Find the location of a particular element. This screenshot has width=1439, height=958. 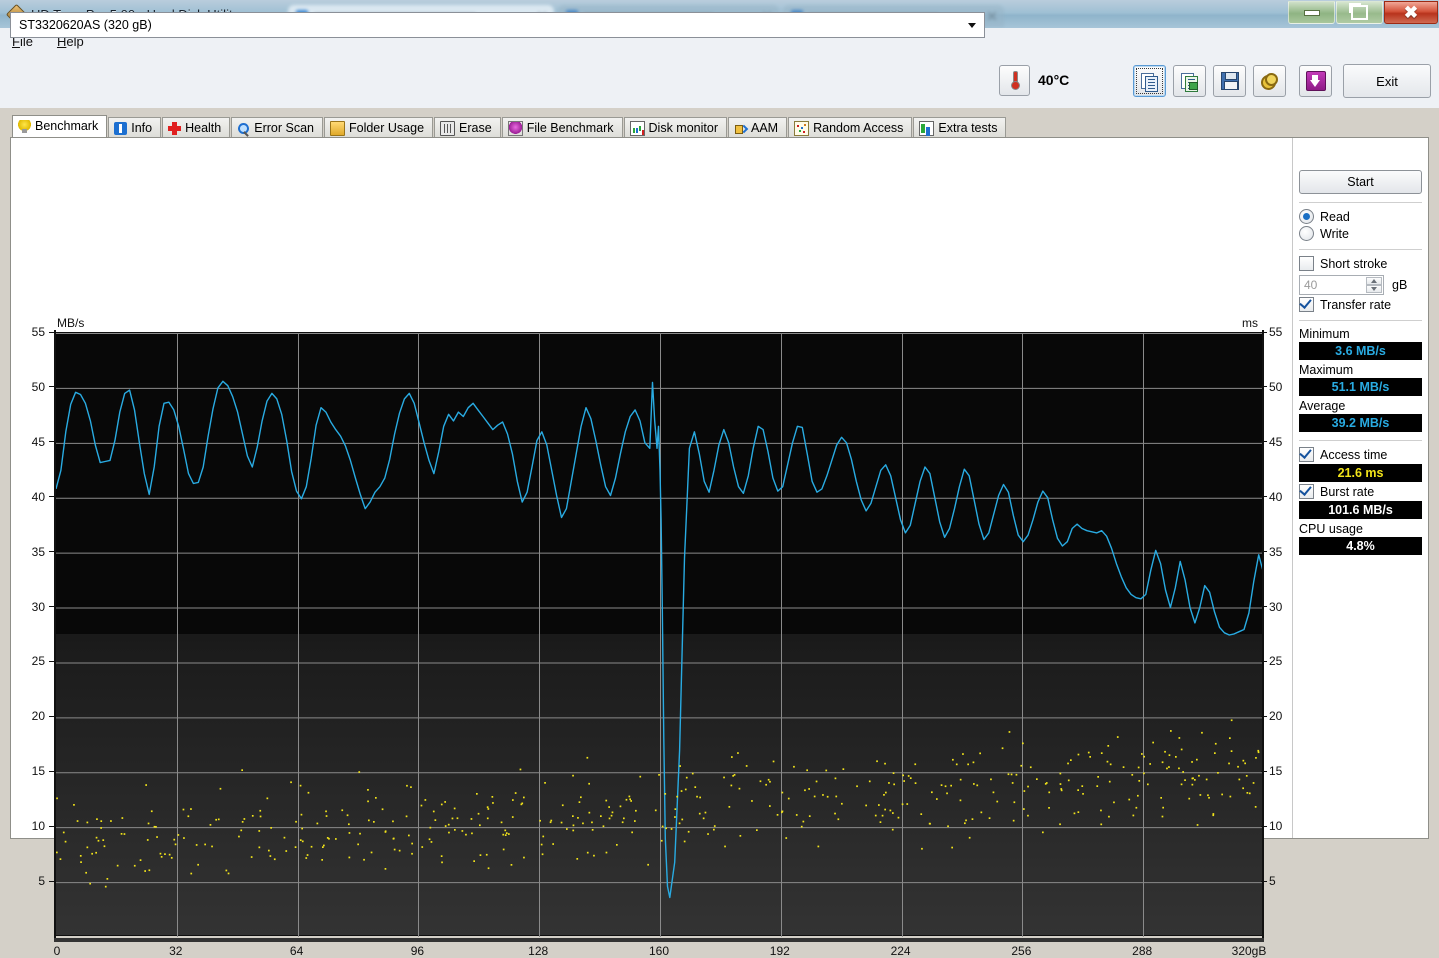

tab-erase: Erase is located at coordinates (467, 127).